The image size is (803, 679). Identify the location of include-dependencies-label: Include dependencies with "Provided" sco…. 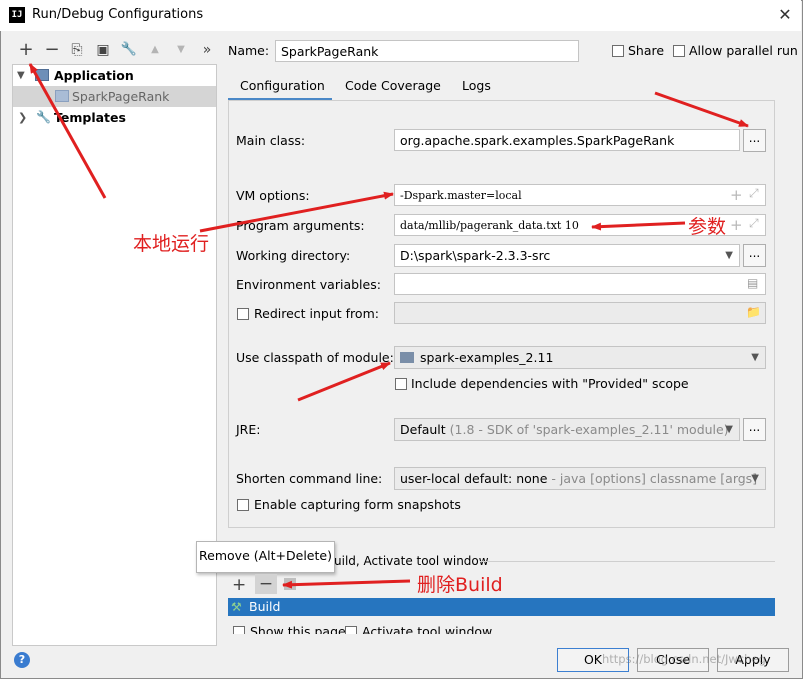
(550, 383).